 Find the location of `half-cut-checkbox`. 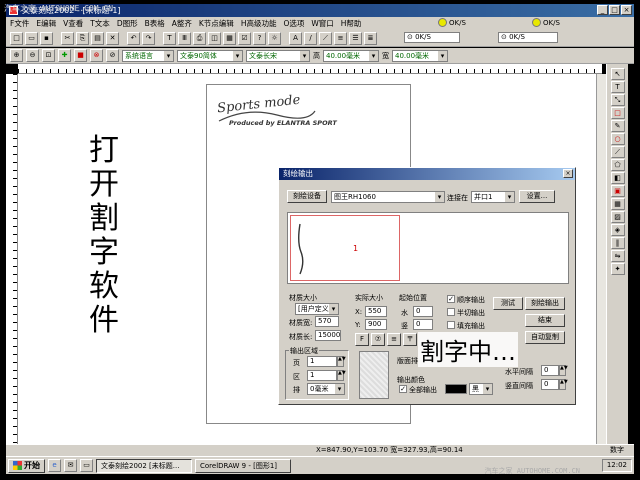

half-cut-checkbox is located at coordinates (451, 312).